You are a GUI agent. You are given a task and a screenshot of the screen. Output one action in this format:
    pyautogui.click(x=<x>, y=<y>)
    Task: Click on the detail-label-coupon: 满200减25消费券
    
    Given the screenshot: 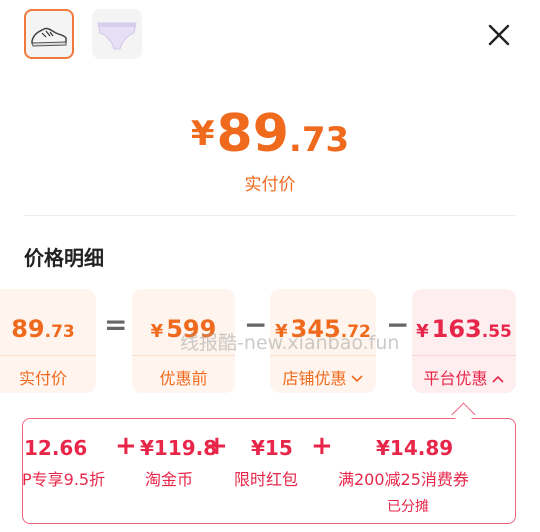 What is the action you would take?
    pyautogui.click(x=403, y=479)
    